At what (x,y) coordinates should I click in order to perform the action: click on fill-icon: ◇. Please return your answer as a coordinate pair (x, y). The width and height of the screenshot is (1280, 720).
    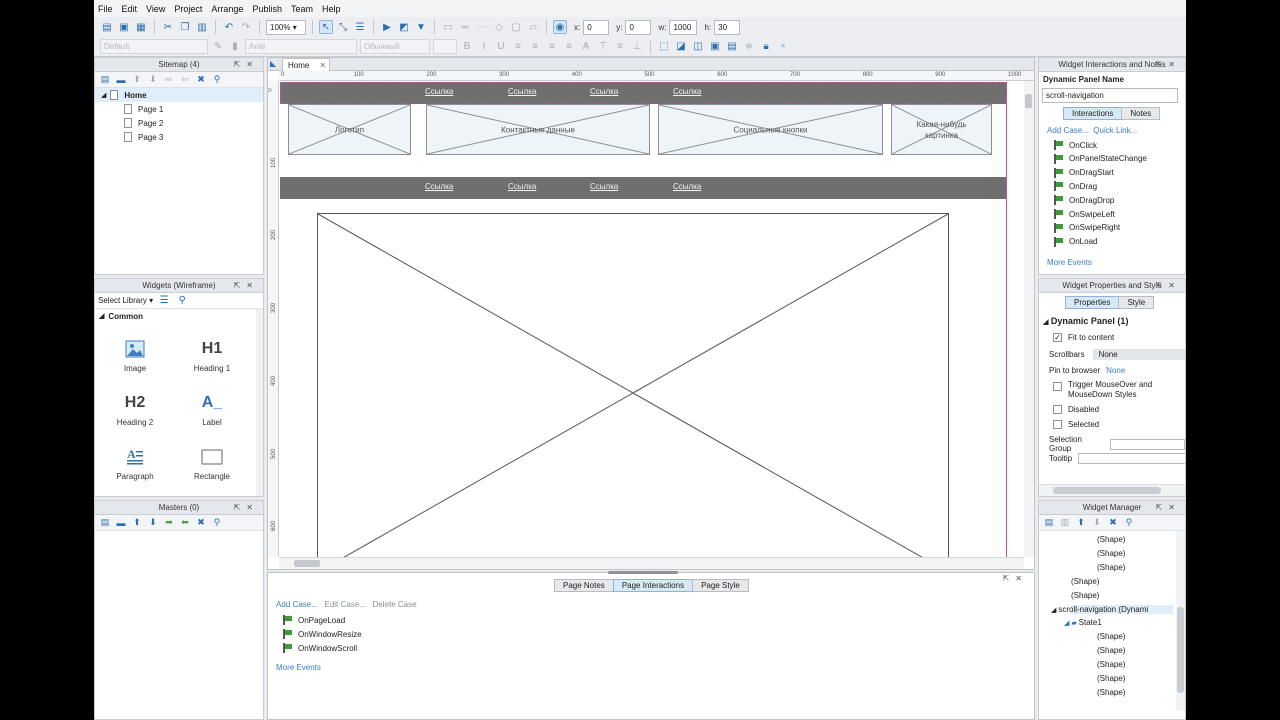
    Looking at the image, I should click on (499, 27).